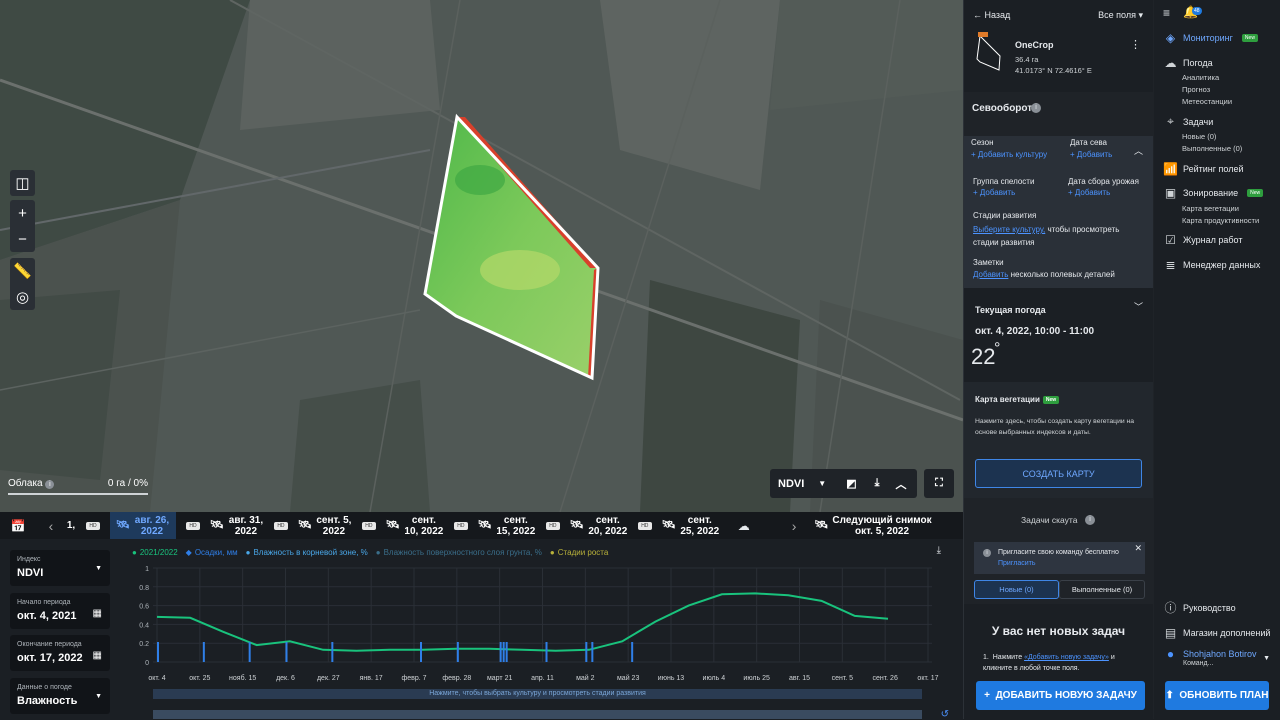 This screenshot has width=1280, height=720. Describe the element at coordinates (1034, 45) in the screenshot. I see `field-name: OneCrop` at that location.